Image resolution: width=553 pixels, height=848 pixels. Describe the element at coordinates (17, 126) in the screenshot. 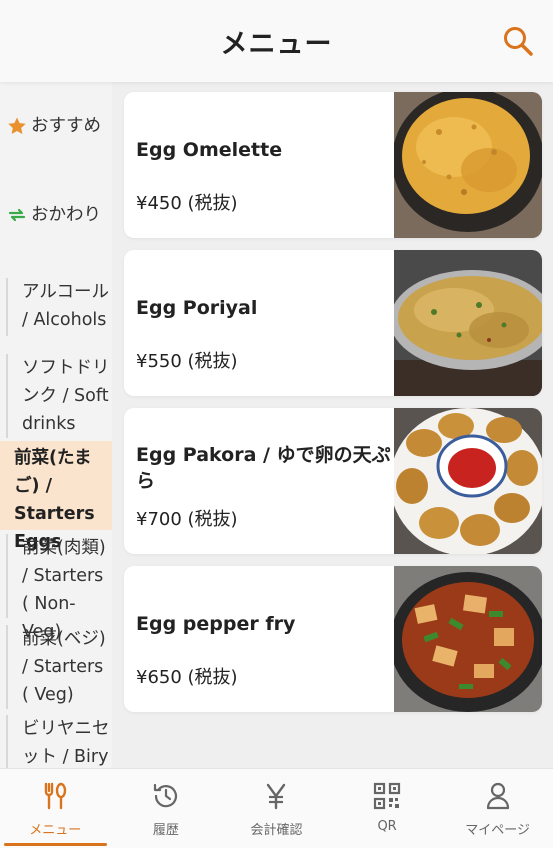

I see `star-icon` at that location.